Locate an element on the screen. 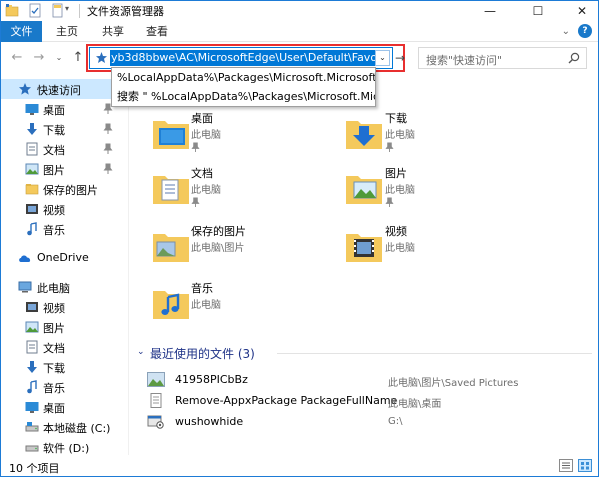 This screenshot has height=477, width=599. tab-view: 查看 is located at coordinates (157, 31).